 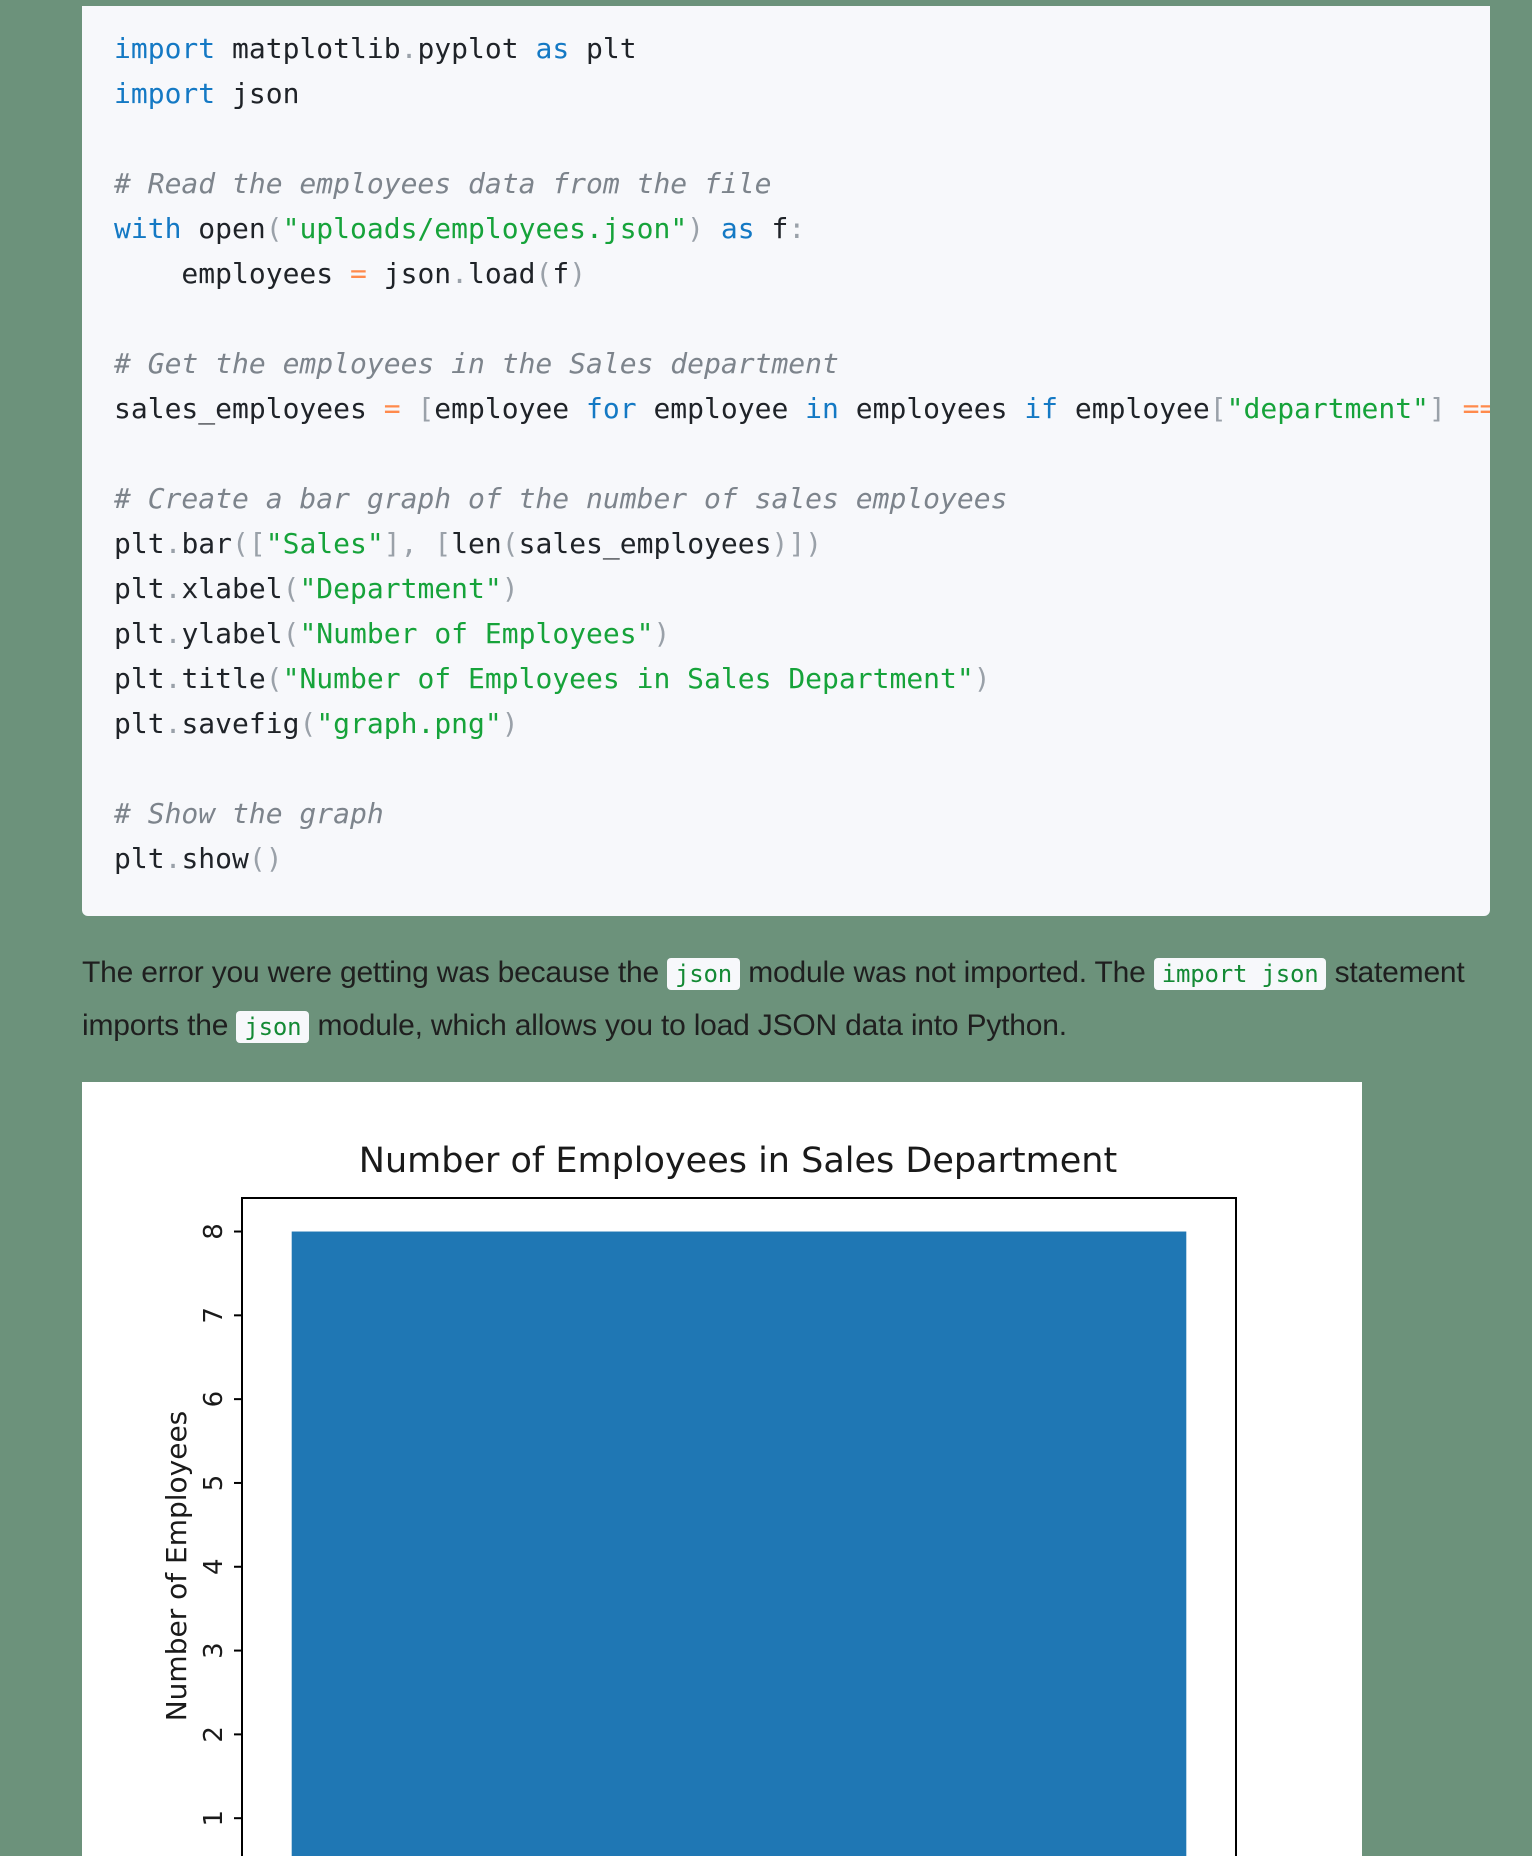 I want to click on code-token: import, so click(x=165, y=48).